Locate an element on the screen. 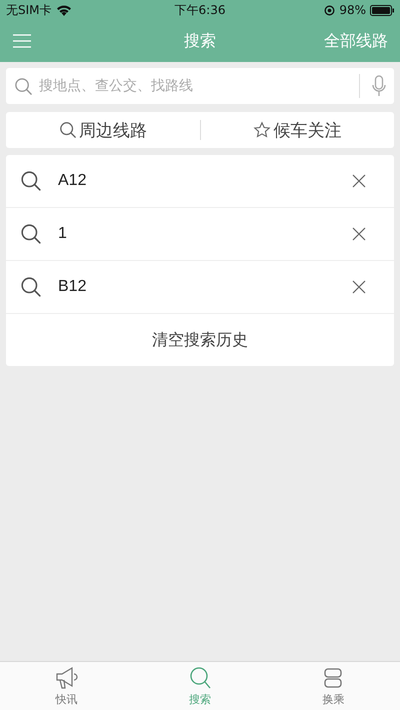 This screenshot has width=400, height=710. wifi-icon is located at coordinates (64, 10).